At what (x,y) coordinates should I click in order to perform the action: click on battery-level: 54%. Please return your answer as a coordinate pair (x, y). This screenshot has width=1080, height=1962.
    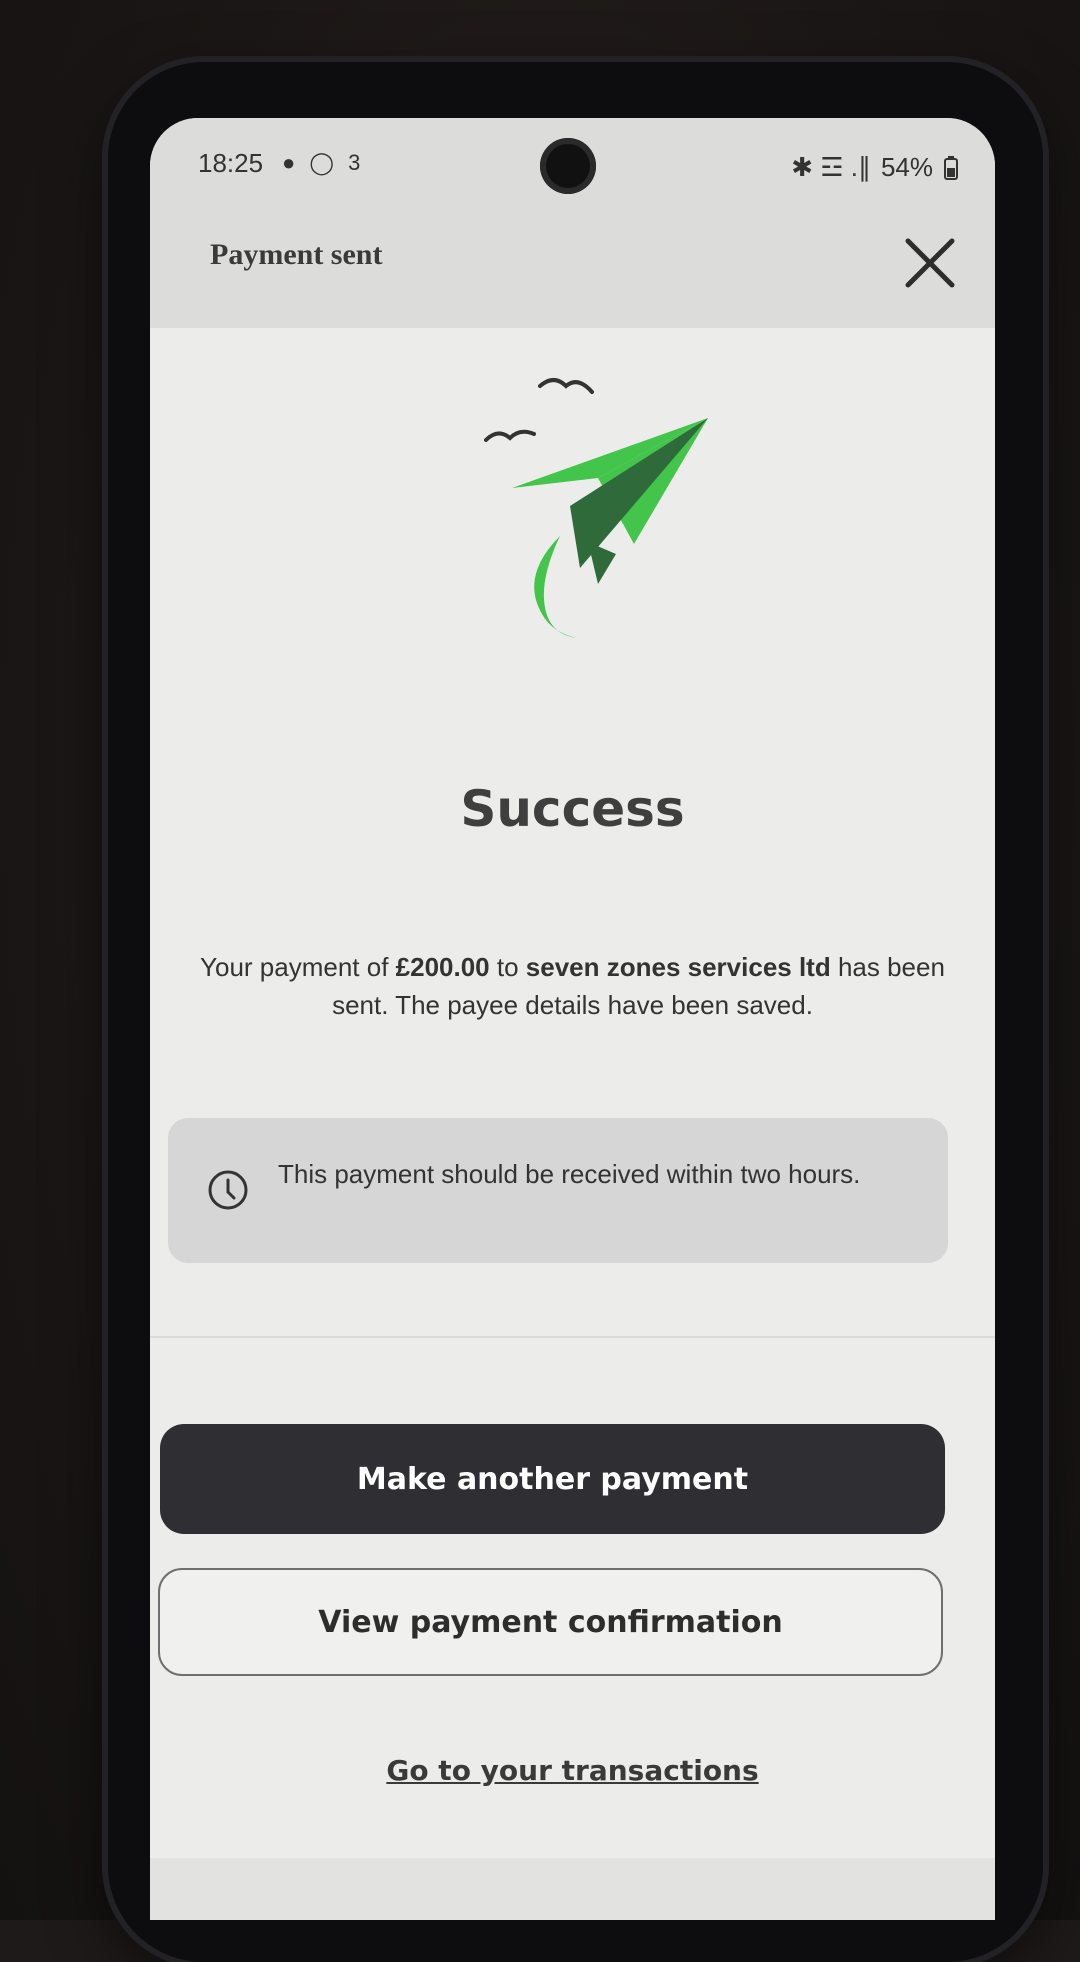
    Looking at the image, I should click on (906, 167).